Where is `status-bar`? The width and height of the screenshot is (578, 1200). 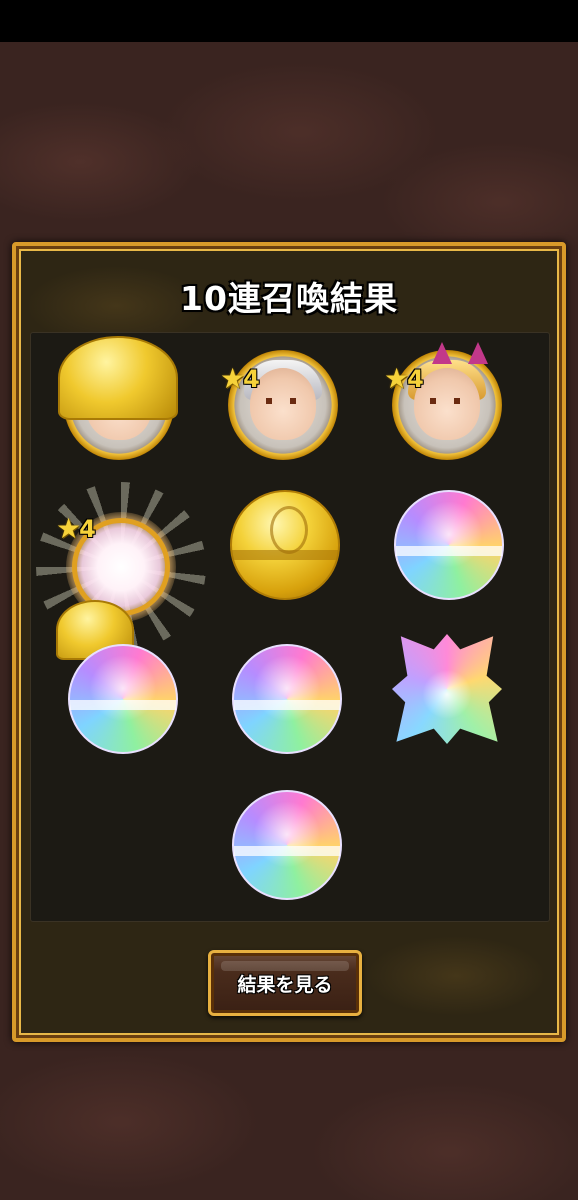 status-bar is located at coordinates (289, 21).